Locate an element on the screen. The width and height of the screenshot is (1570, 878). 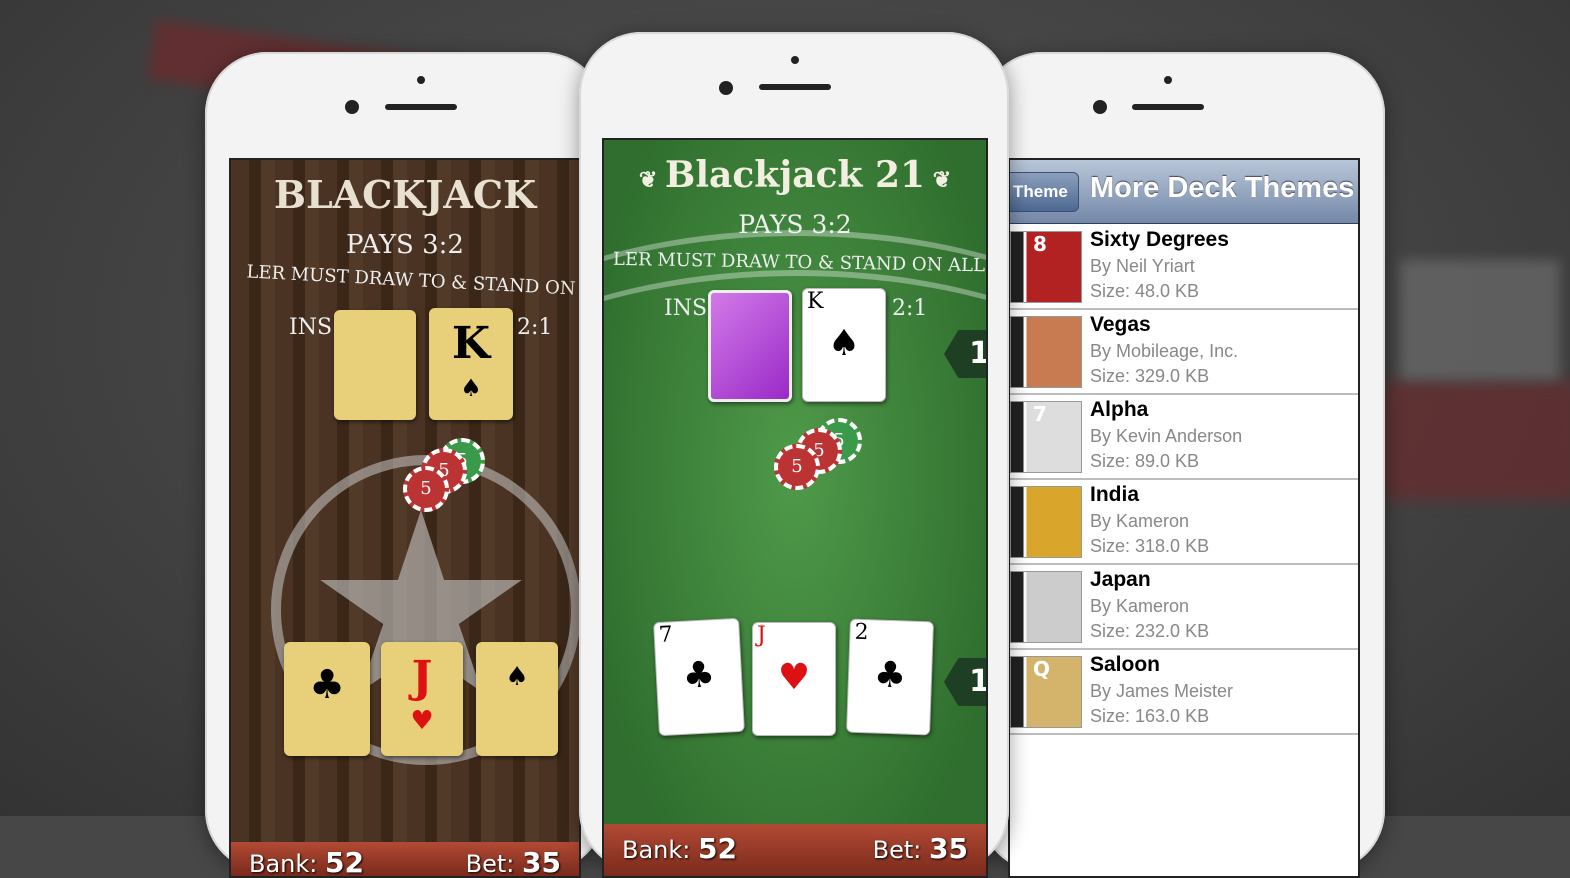
player-card: 2 ♣ is located at coordinates (890, 677).